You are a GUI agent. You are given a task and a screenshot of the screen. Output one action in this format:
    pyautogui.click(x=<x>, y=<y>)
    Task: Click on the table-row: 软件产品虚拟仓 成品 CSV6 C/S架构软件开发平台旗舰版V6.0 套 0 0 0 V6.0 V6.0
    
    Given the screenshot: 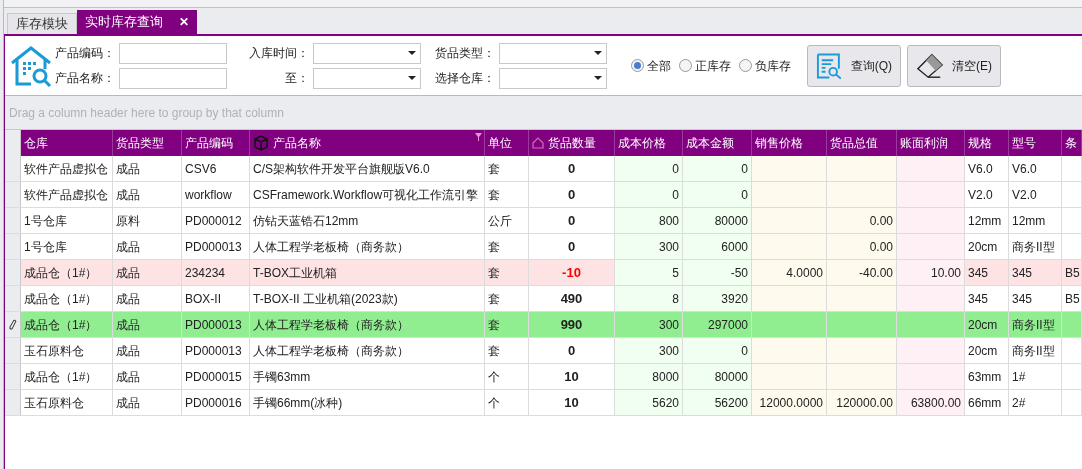 What is the action you would take?
    pyautogui.click(x=543, y=169)
    